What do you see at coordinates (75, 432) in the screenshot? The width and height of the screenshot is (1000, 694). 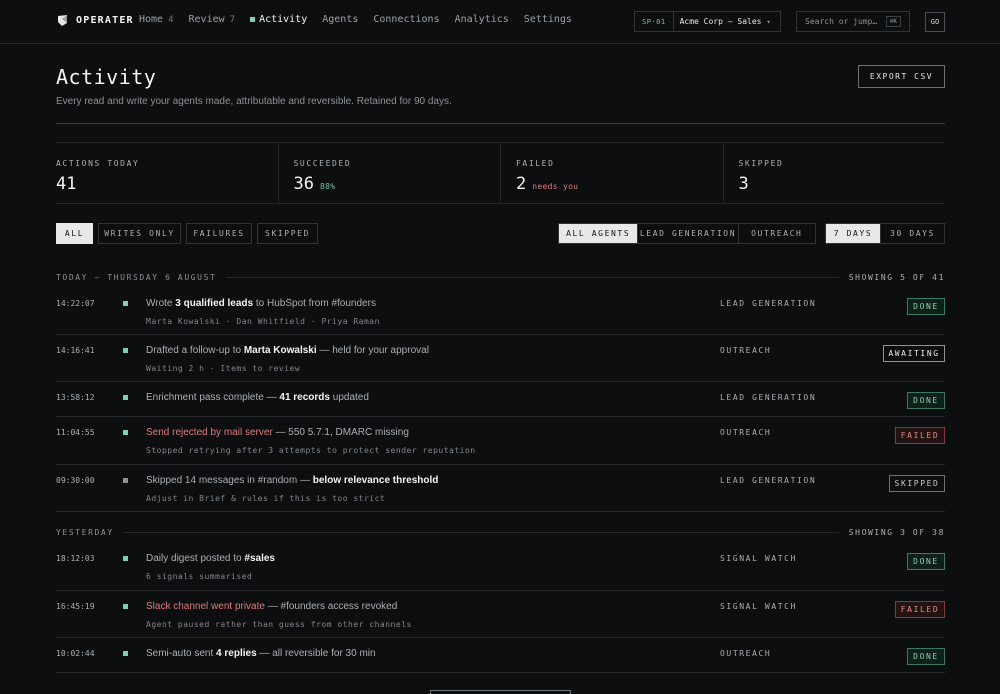 I see `row-time: 11:04:55` at bounding box center [75, 432].